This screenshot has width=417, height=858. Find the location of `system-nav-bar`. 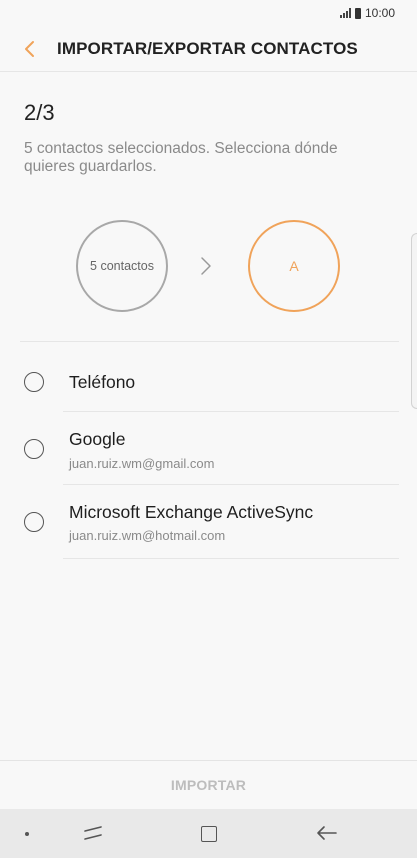

system-nav-bar is located at coordinates (208, 833).